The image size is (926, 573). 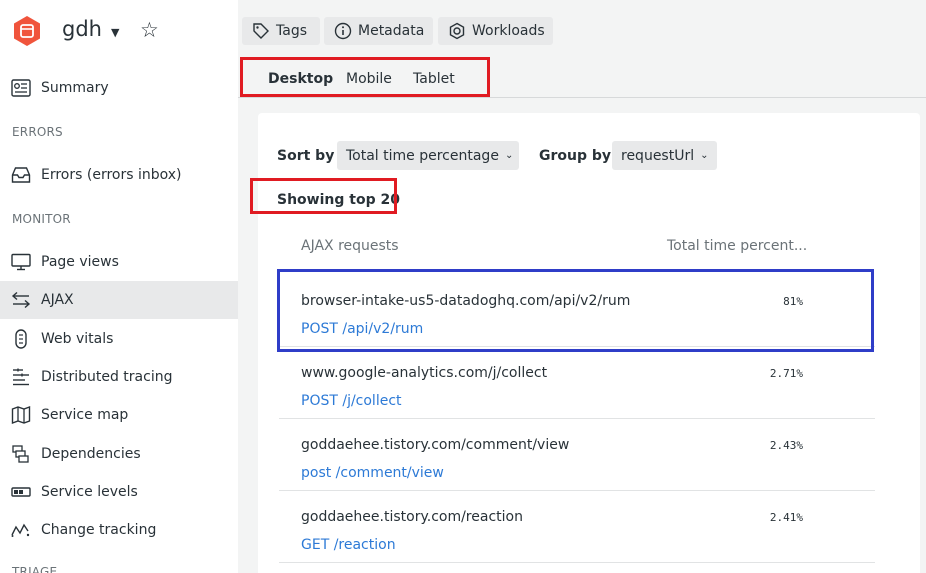 I want to click on sidebar-item-dependencies: Dependencies, so click(x=119, y=454).